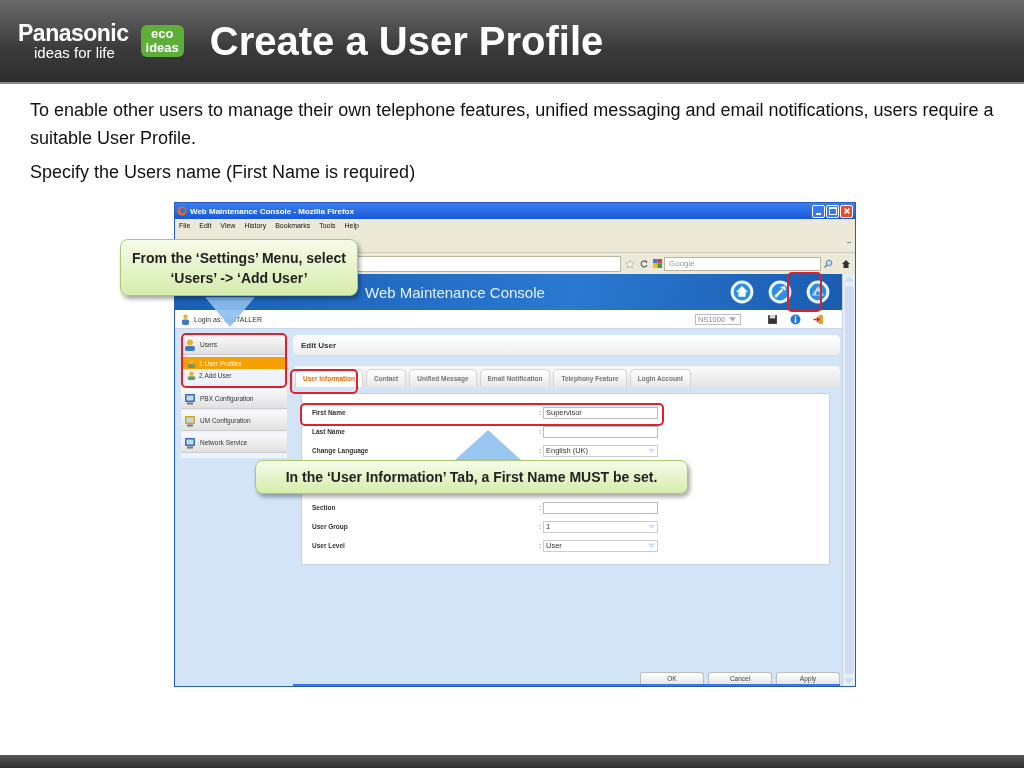 This screenshot has height=768, width=1024. Describe the element at coordinates (455, 292) in the screenshot. I see `console-title: Web Maintenance Console` at that location.